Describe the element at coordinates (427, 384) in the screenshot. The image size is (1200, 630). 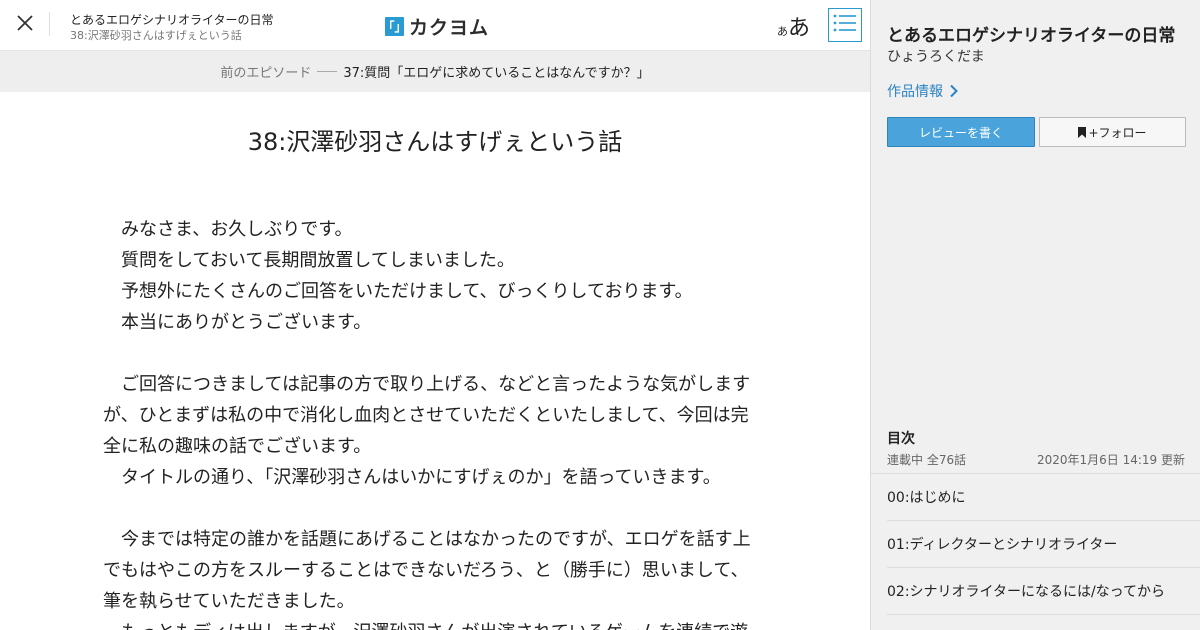
I see `text-line: ご回答につきましては記事の方で取り上げる、などと言ったような気がします` at that location.